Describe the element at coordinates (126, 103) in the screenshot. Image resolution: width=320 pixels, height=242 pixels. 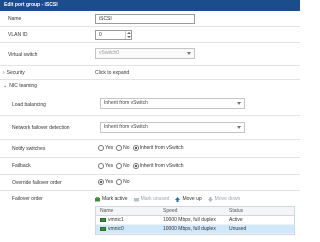
I see `load-balancing-value: Inherit from vSwitch` at that location.